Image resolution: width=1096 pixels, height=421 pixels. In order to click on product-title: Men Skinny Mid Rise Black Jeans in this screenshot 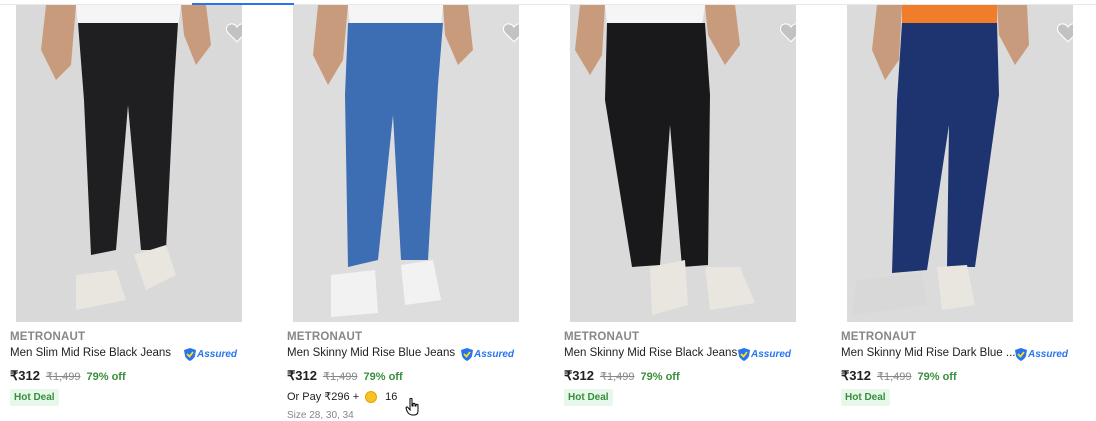, I will do `click(651, 353)`.